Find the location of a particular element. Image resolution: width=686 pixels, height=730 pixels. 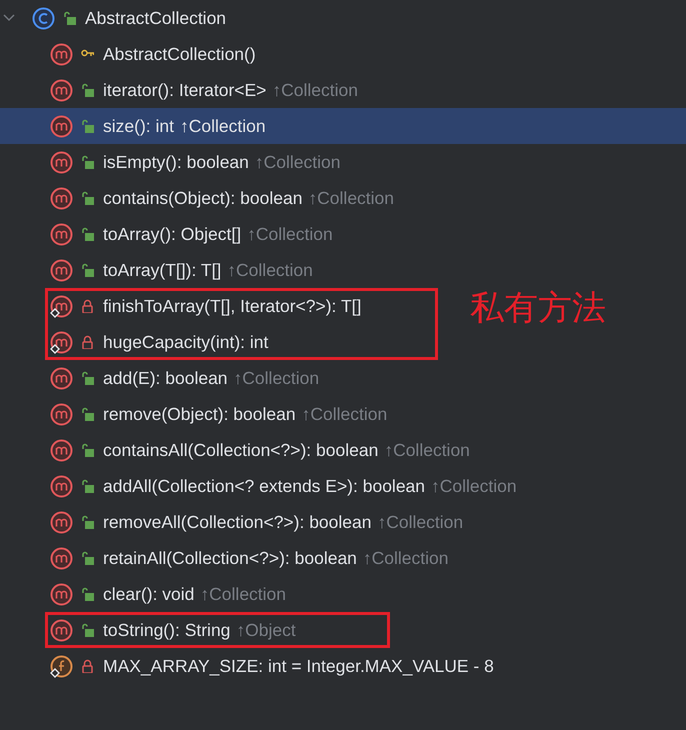

member-name: toArray(): Object[] is located at coordinates (172, 234).